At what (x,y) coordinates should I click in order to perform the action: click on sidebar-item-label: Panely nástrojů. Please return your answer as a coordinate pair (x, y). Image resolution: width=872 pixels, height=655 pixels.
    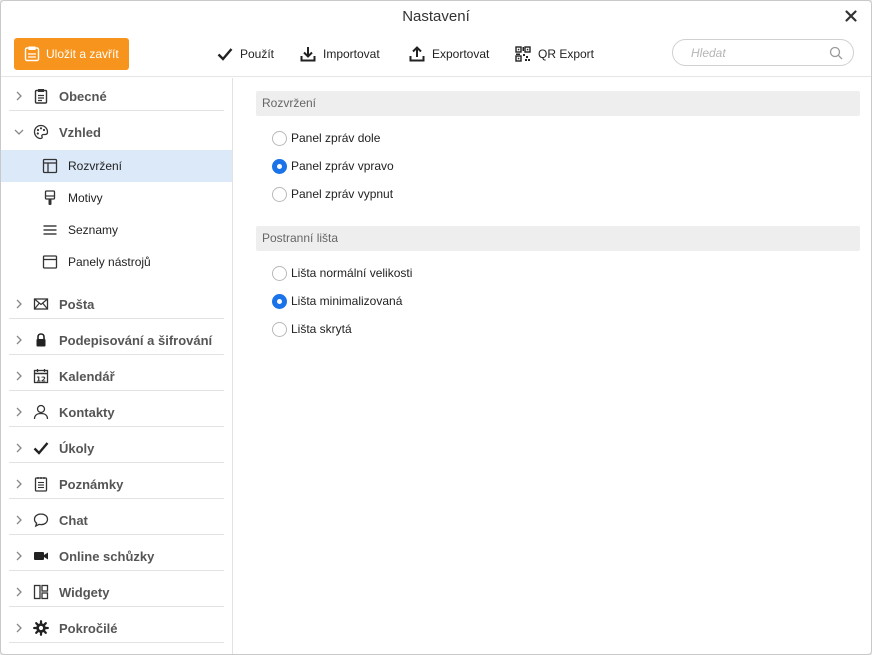
    Looking at the image, I should click on (109, 262).